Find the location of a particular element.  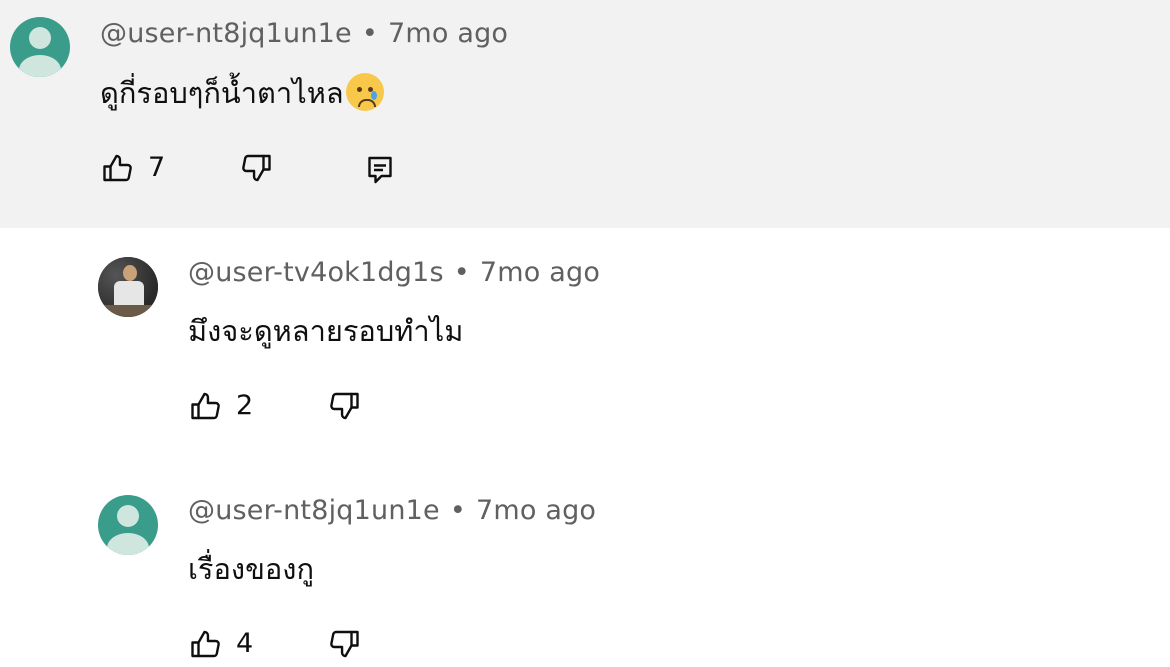

comment-meta: @user-tv4ok1dg1s • 7mo ago is located at coordinates (394, 272).